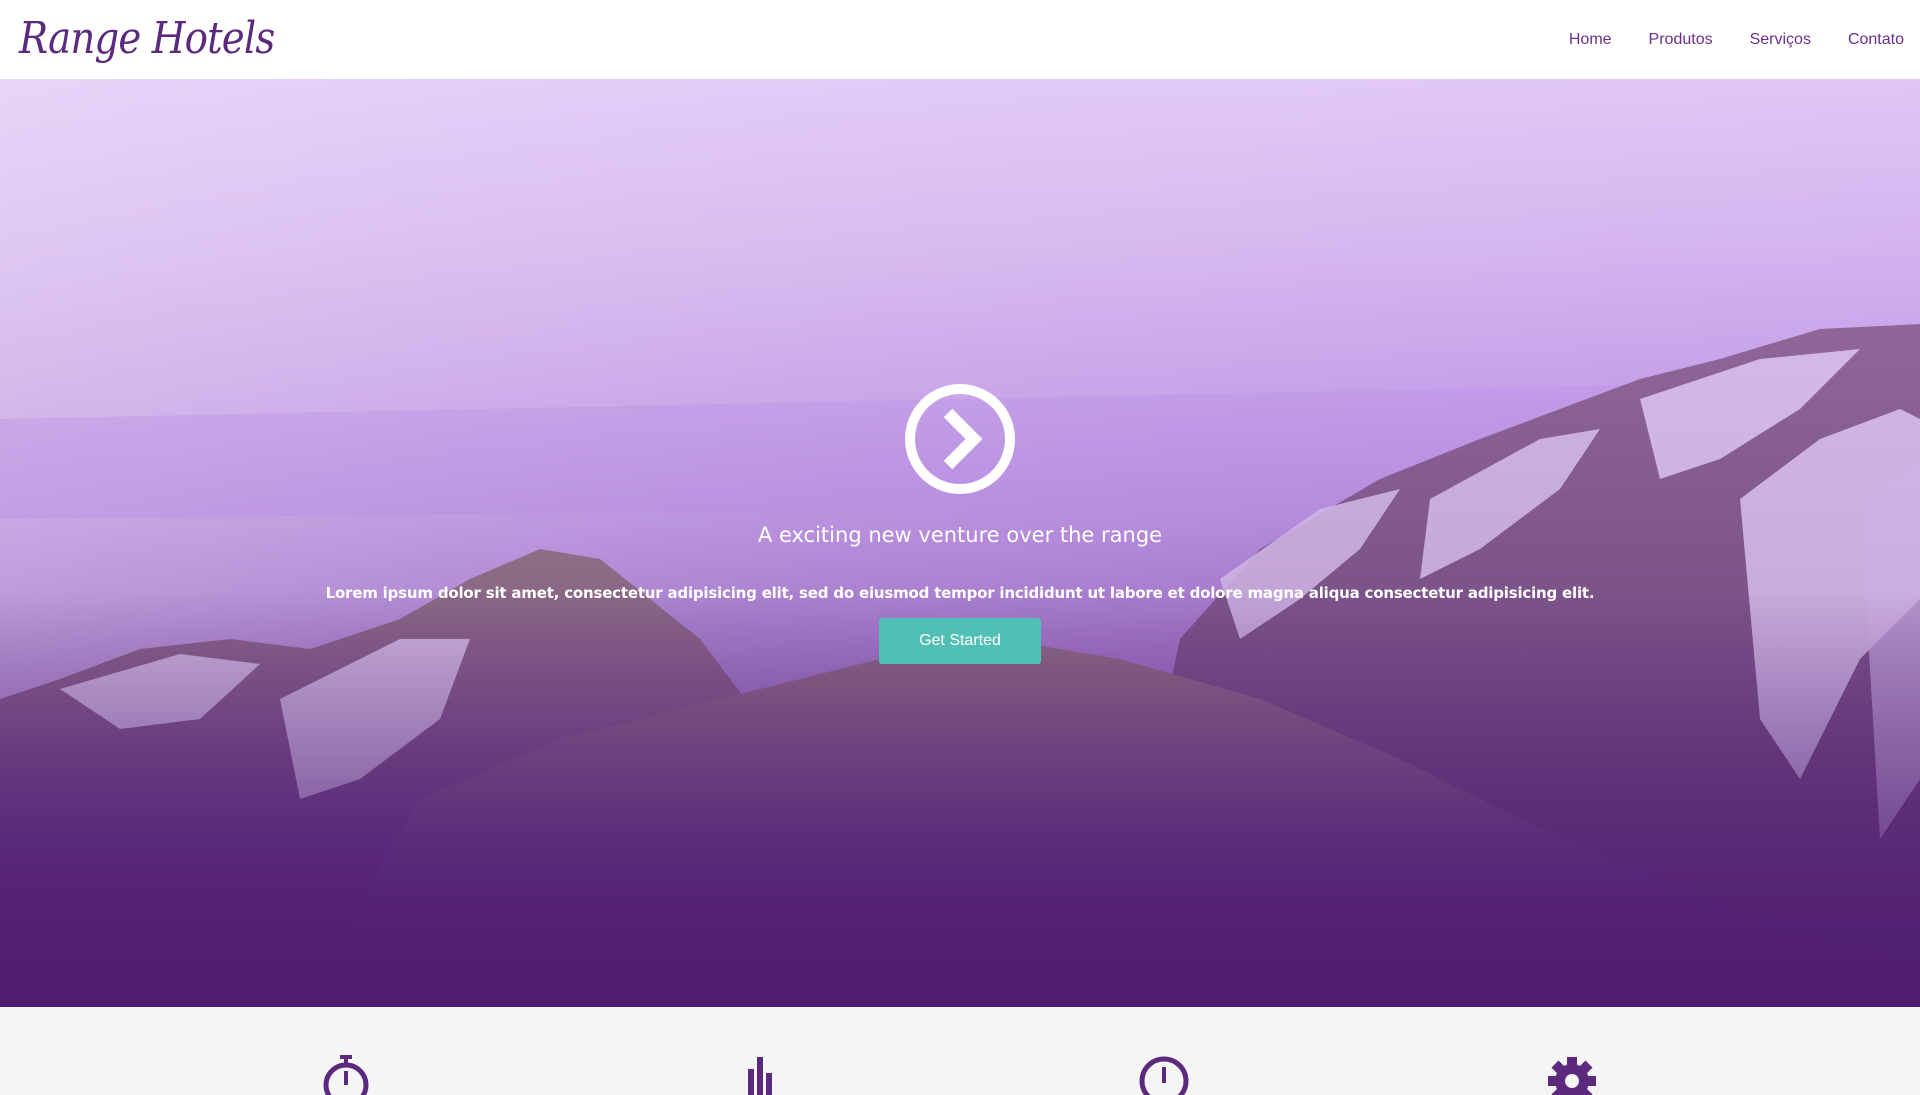 The image size is (1920, 1095). What do you see at coordinates (1681, 40) in the screenshot?
I see `nav-item-produtos: Produtos` at bounding box center [1681, 40].